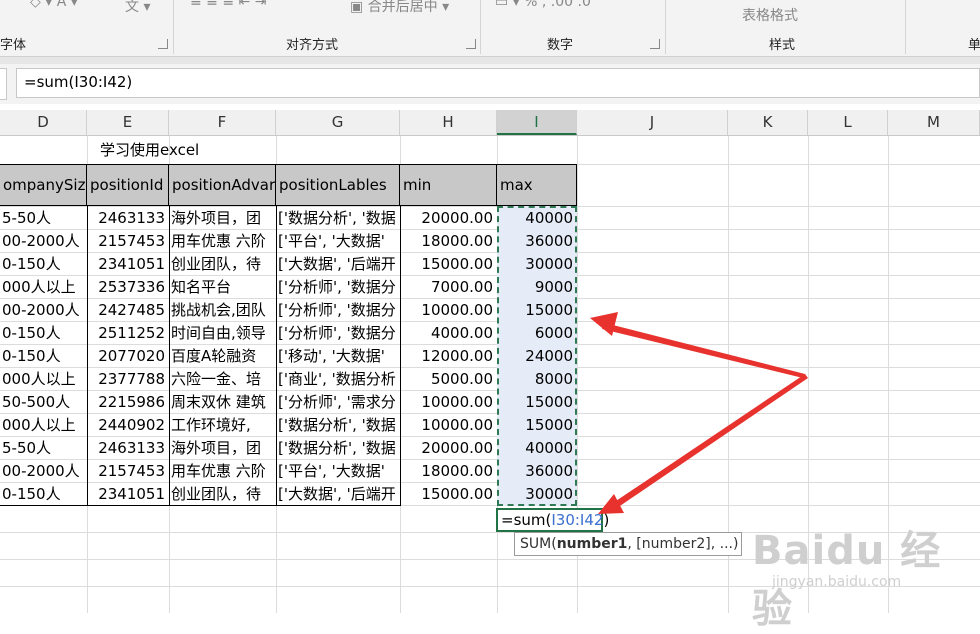 This screenshot has height=634, width=980. I want to click on cell-min: 12000.00, so click(448, 356).